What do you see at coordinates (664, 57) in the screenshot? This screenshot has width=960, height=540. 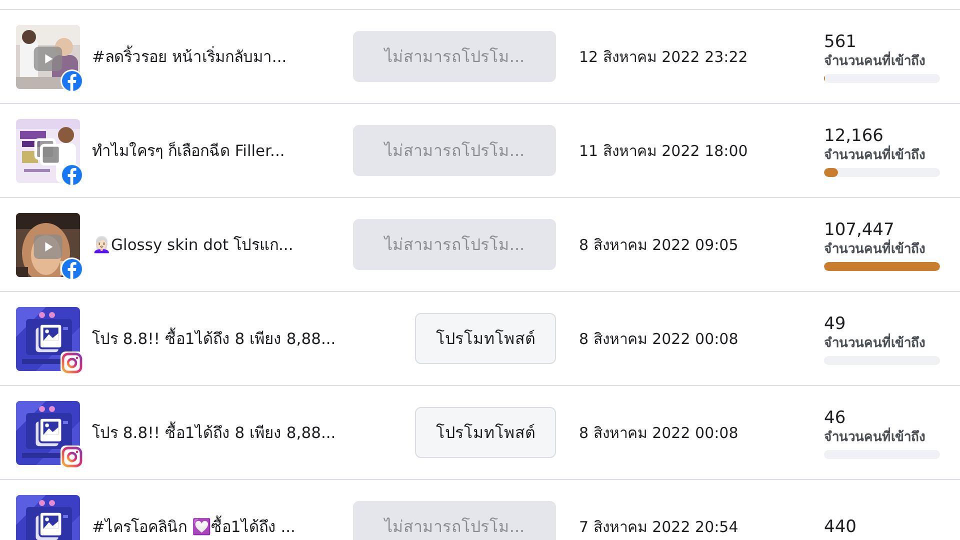 I see `post-date: 12 สิงหาคม 2022 23:22` at bounding box center [664, 57].